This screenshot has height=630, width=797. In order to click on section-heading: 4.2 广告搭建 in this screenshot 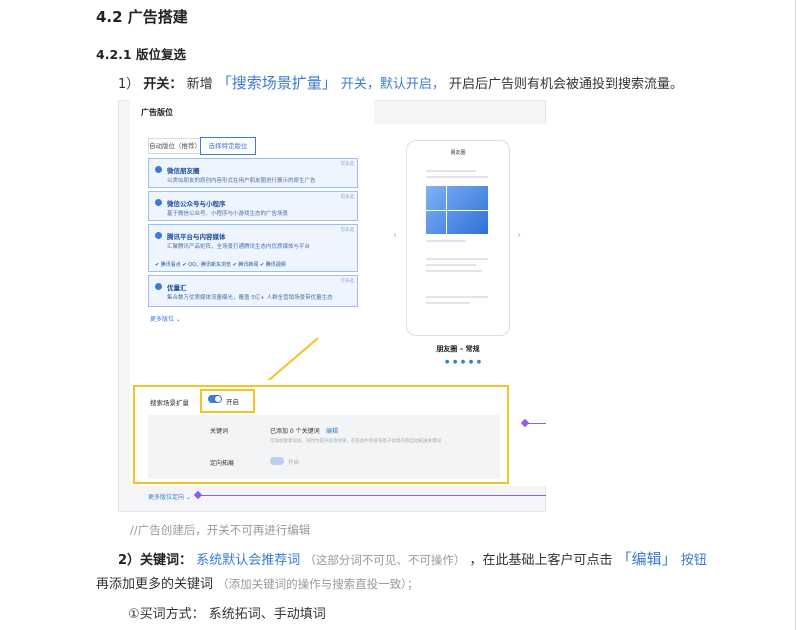, I will do `click(142, 17)`.